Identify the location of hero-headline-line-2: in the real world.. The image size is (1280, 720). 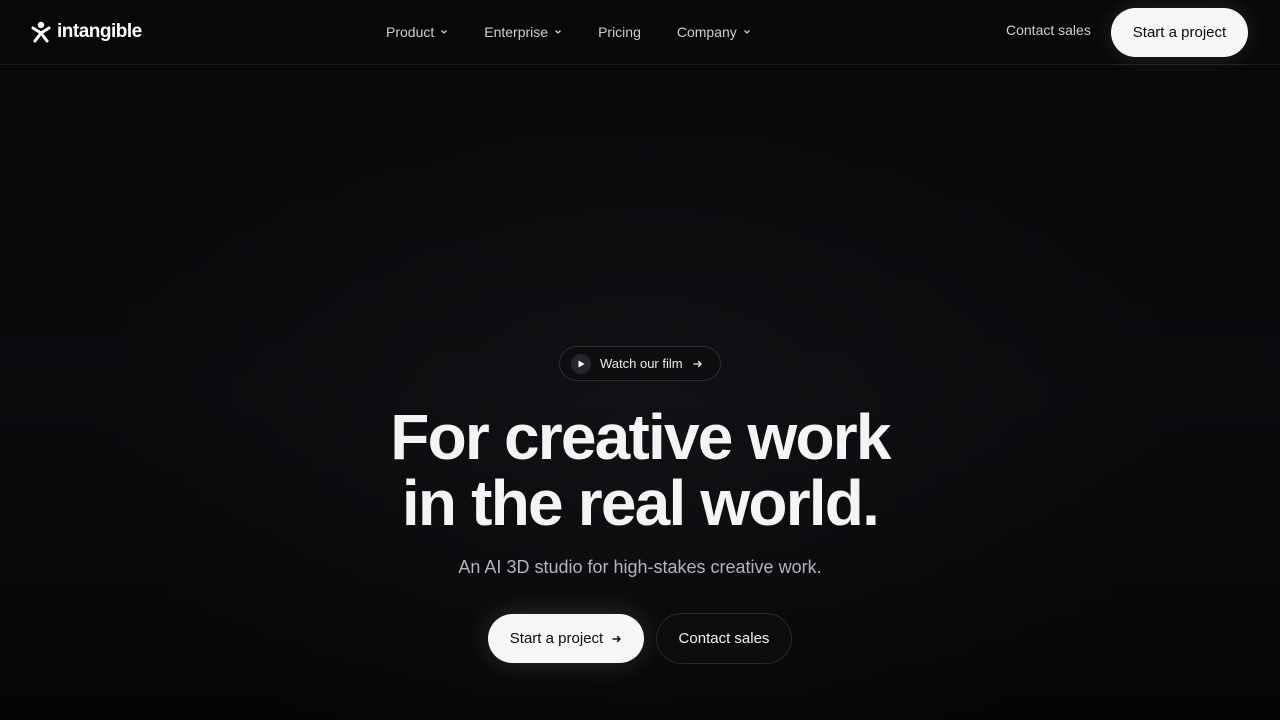
(640, 503).